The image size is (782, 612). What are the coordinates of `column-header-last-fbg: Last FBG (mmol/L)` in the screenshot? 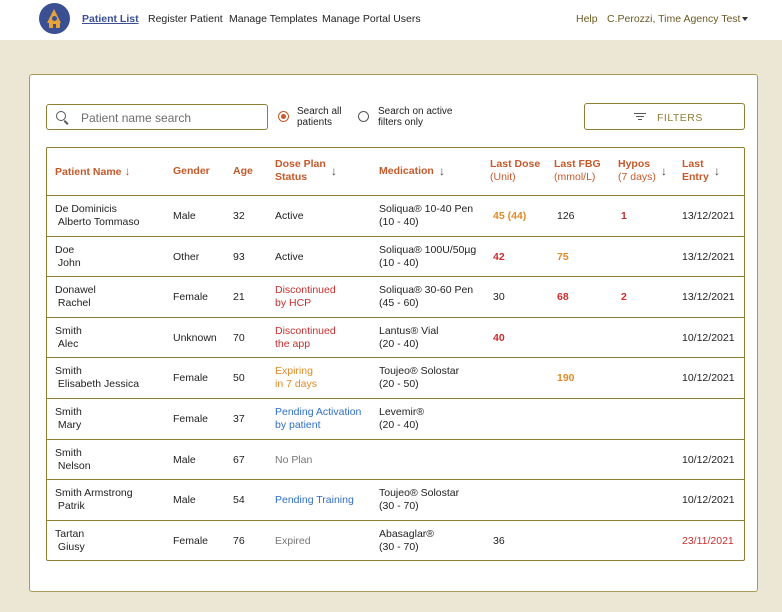 It's located at (577, 171).